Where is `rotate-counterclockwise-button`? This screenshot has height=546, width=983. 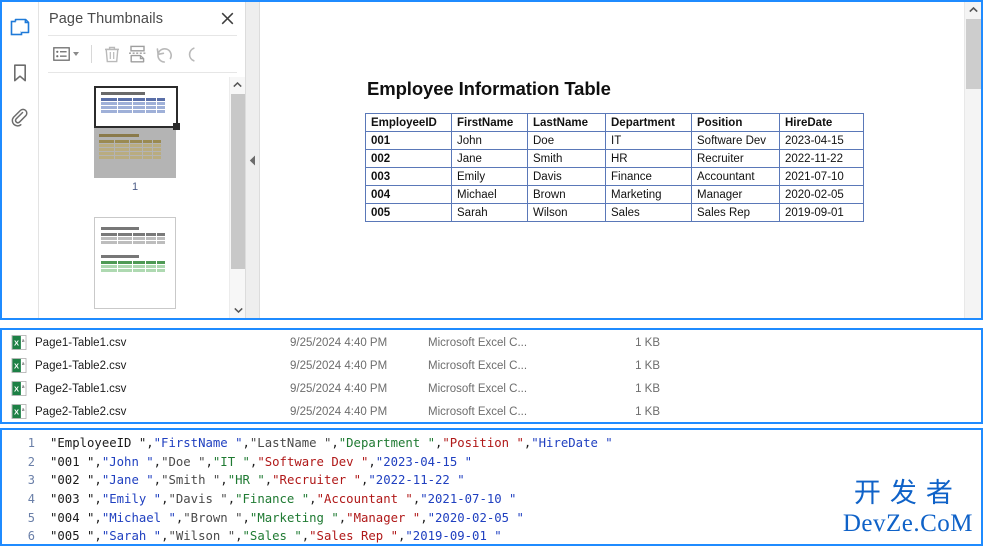 rotate-counterclockwise-button is located at coordinates (164, 54).